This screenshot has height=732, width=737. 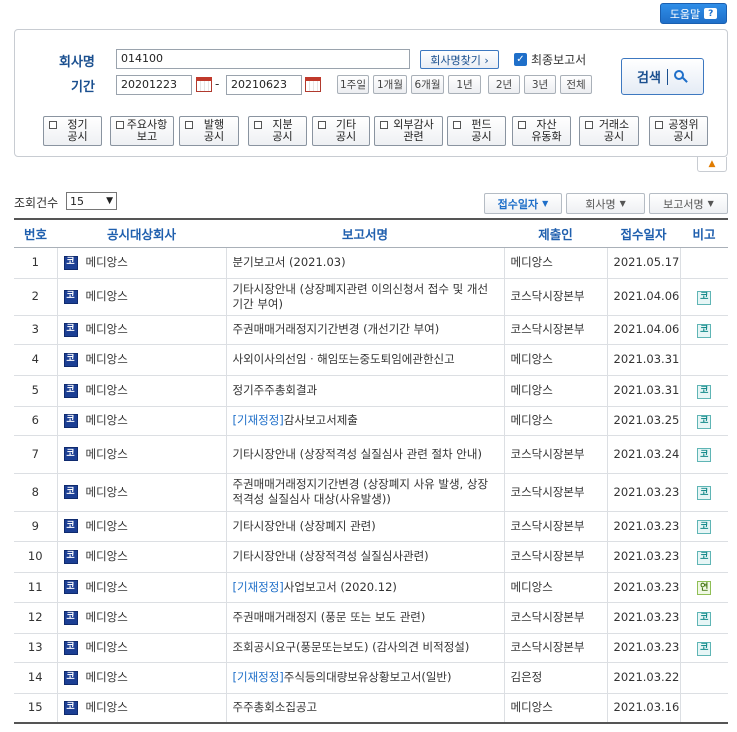 What do you see at coordinates (550, 59) in the screenshot?
I see `final-report-checkbox: ✓ 최종보고서` at bounding box center [550, 59].